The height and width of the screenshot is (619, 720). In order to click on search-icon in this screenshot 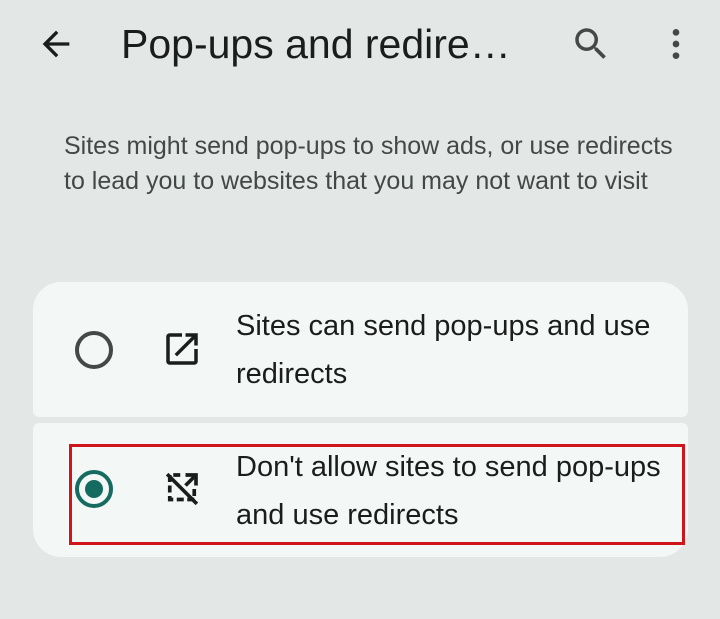, I will do `click(590, 43)`.